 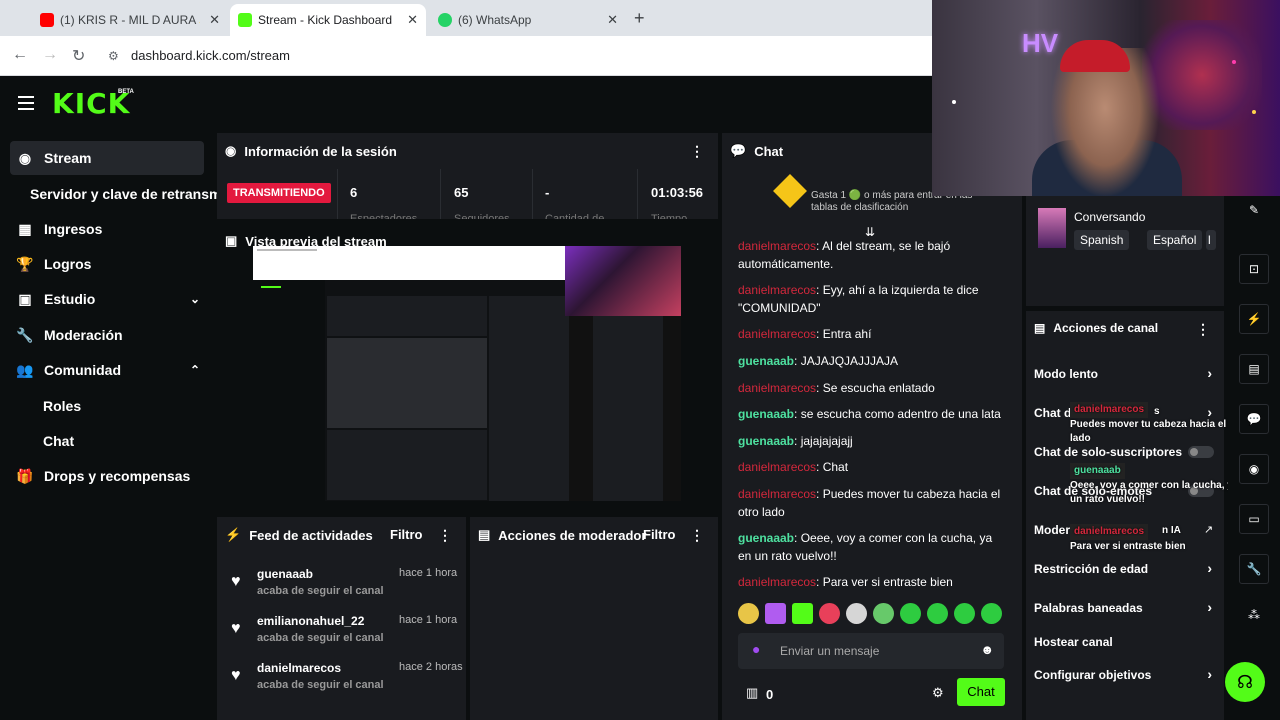 I want to click on overlay-fragment: n IA, so click(x=1171, y=530).